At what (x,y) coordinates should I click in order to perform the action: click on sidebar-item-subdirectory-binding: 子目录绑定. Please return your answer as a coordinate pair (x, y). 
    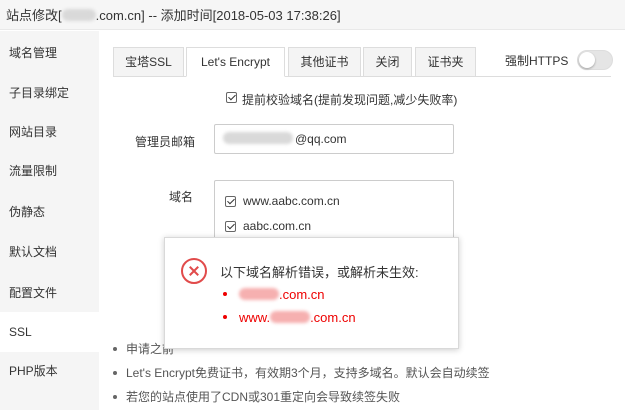
    Looking at the image, I should click on (49, 93).